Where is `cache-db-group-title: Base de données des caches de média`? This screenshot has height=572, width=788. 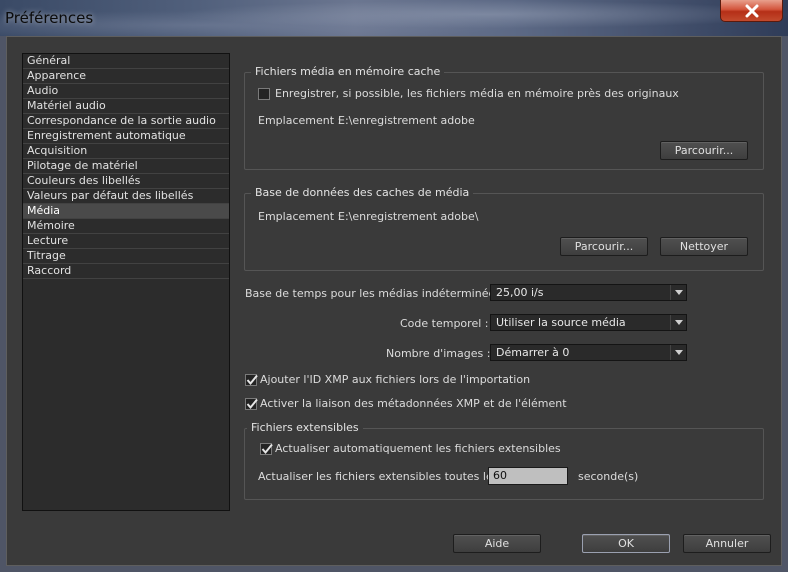 cache-db-group-title: Base de données des caches de média is located at coordinates (362, 192).